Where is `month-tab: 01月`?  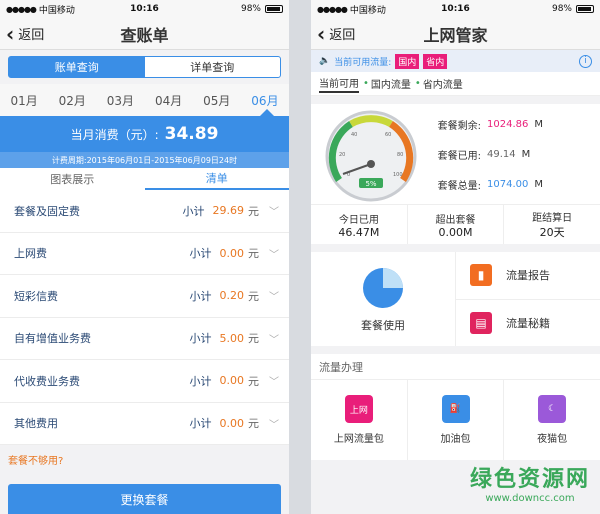
month-tab: 01月 is located at coordinates (24, 100).